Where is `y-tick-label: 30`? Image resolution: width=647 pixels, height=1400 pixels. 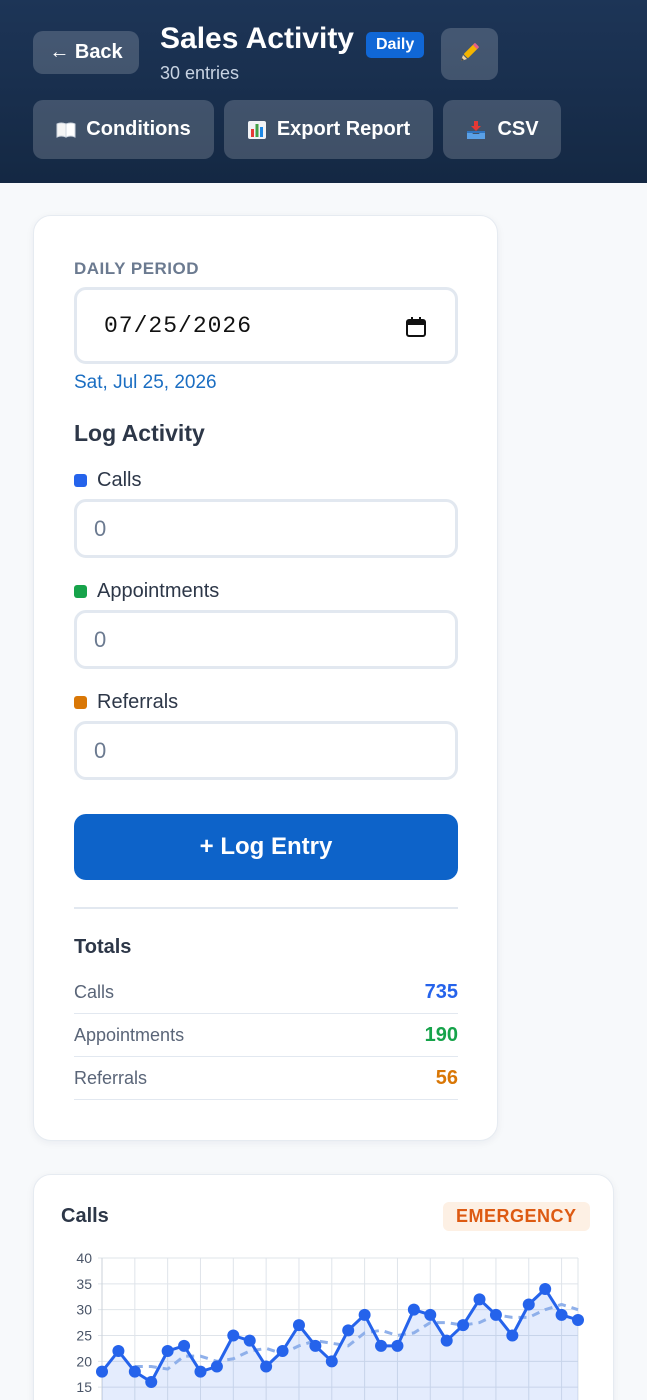
y-tick-label: 30 is located at coordinates (84, 1310).